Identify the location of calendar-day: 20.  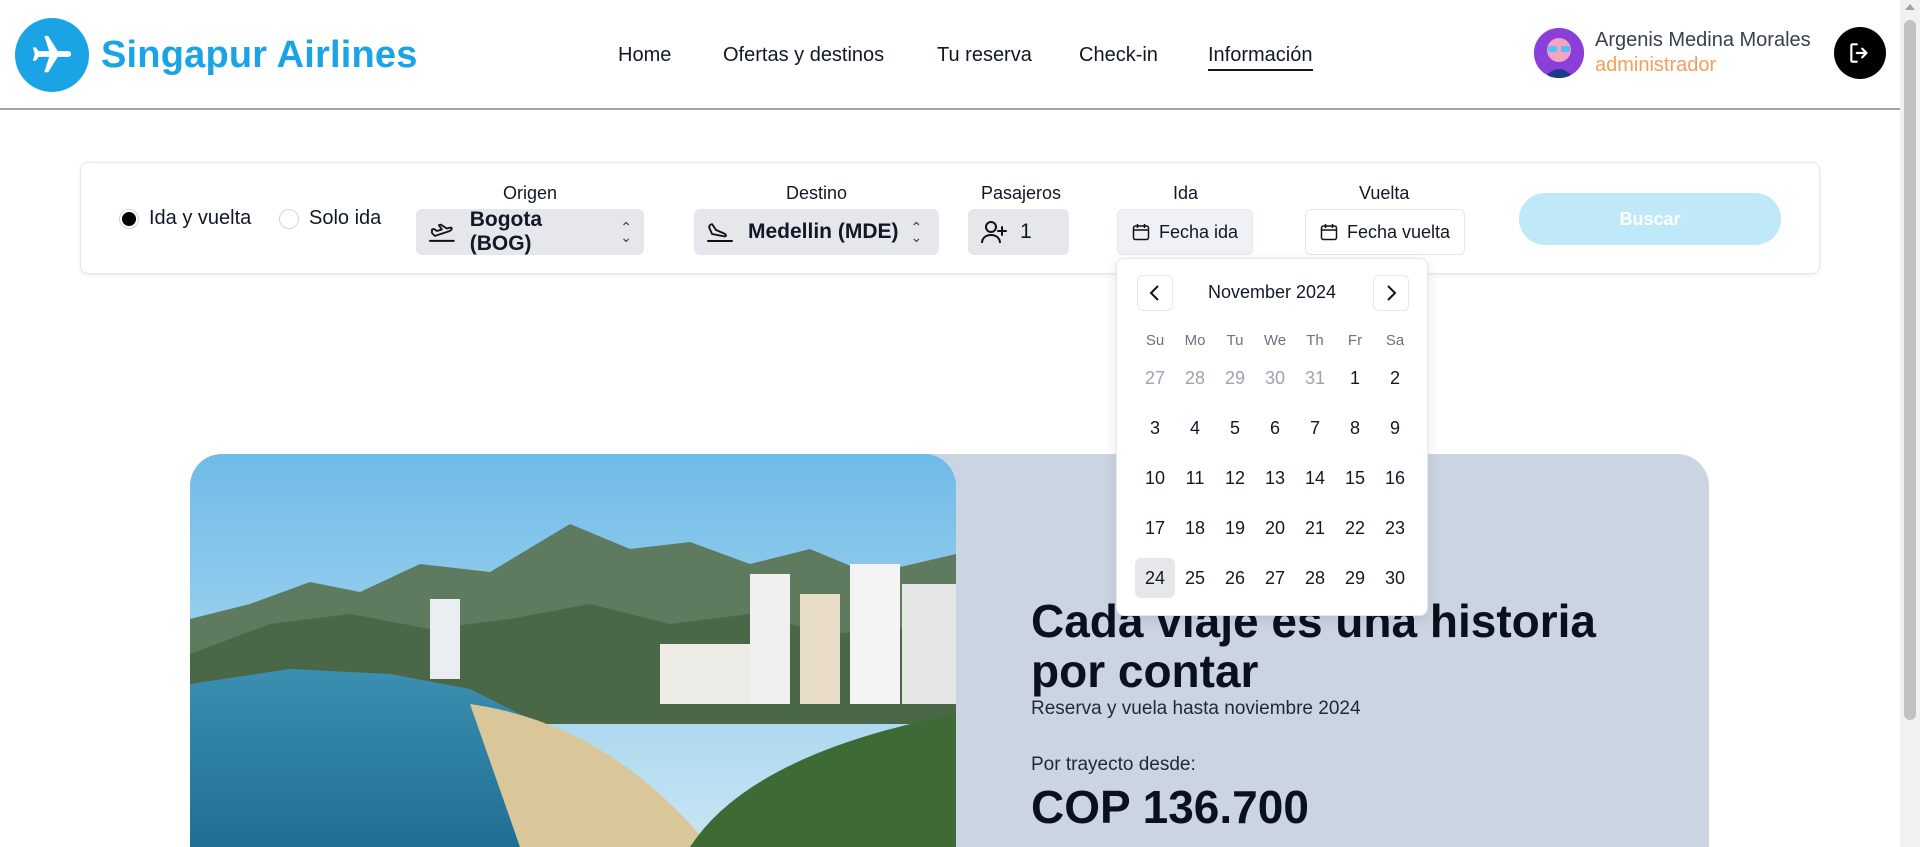
(1275, 528).